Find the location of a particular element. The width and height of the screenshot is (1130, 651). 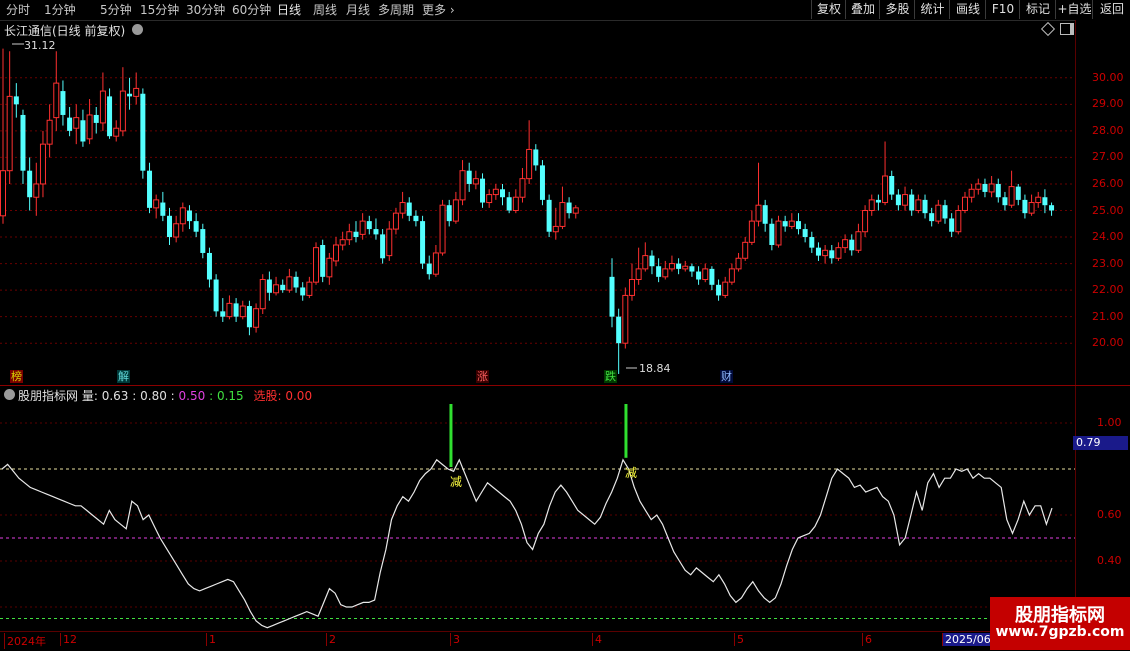

stock-title: 长江通信(日线 前复权) is located at coordinates (73, 30).